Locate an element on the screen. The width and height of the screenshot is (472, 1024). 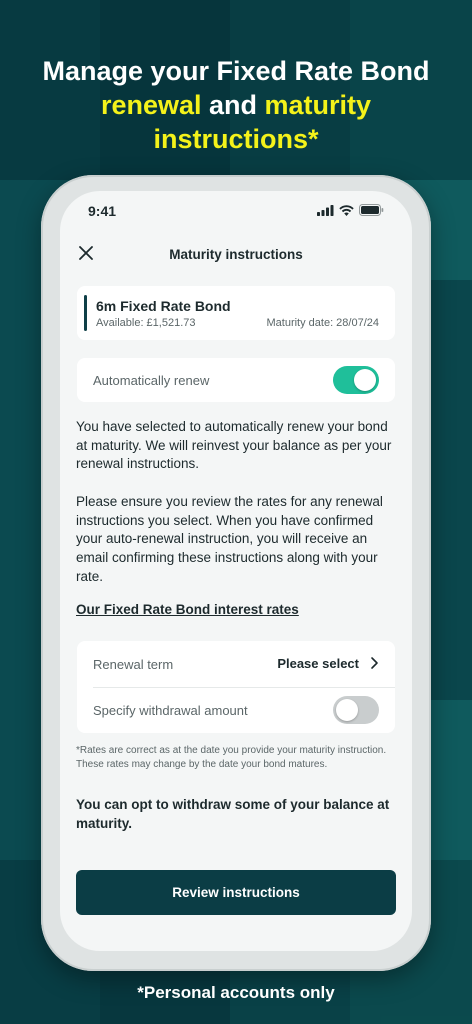
withdrawal-amount-toggle is located at coordinates (356, 710).